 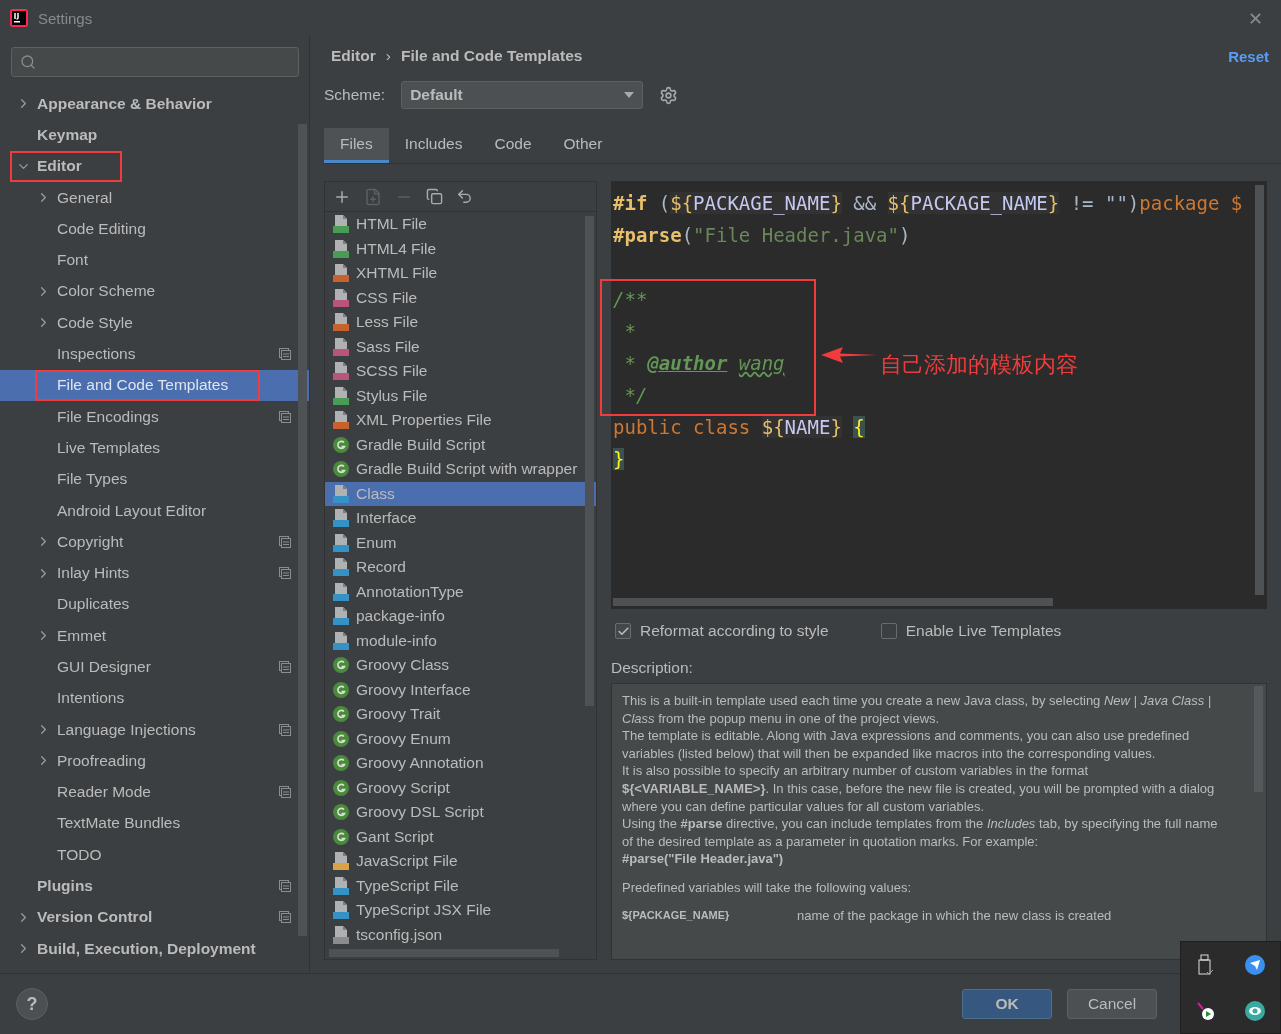 What do you see at coordinates (460, 224) in the screenshot?
I see `template-list-item: HTML File` at bounding box center [460, 224].